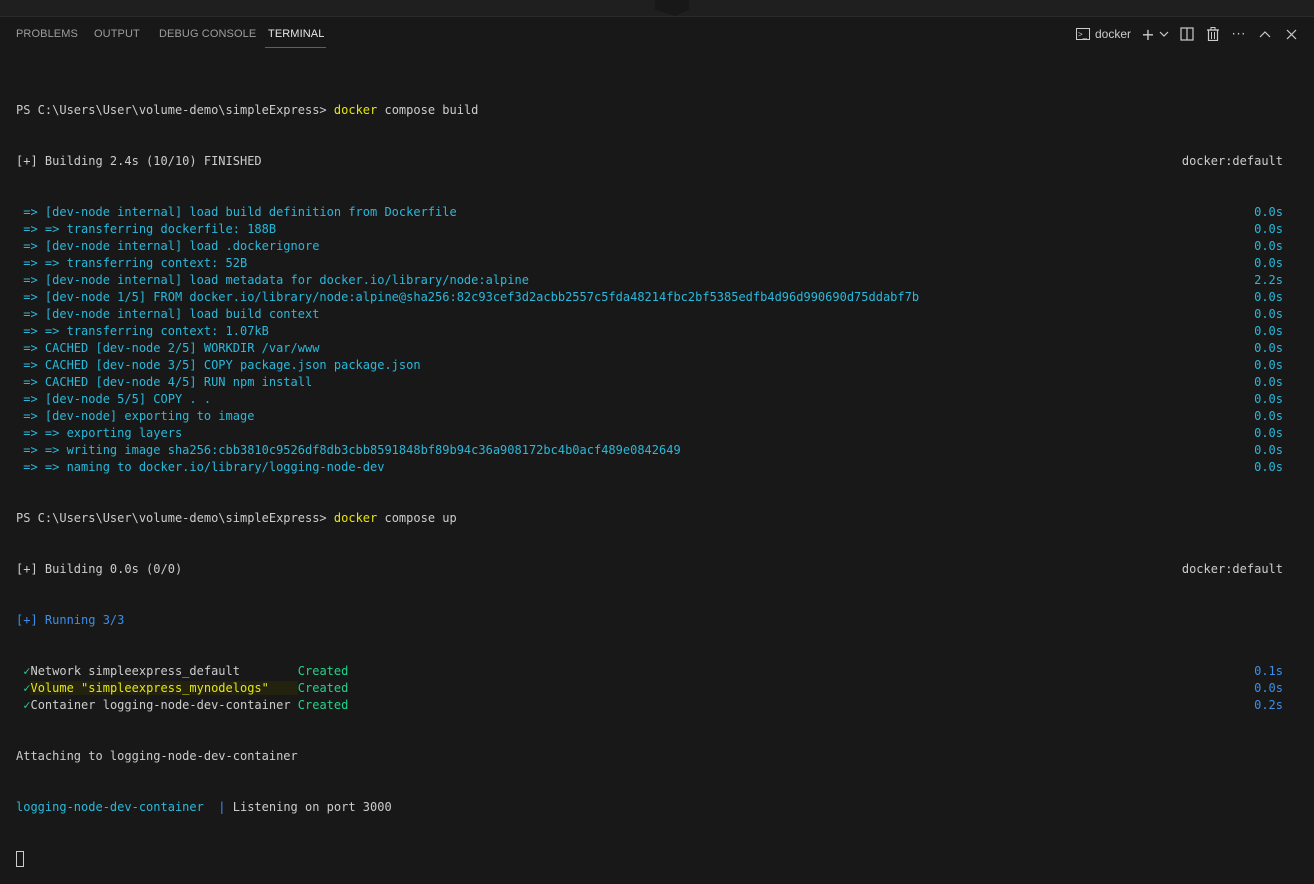 This screenshot has width=1314, height=884. I want to click on build-step-text: => [dev-node] exporting to image, so click(135, 416).